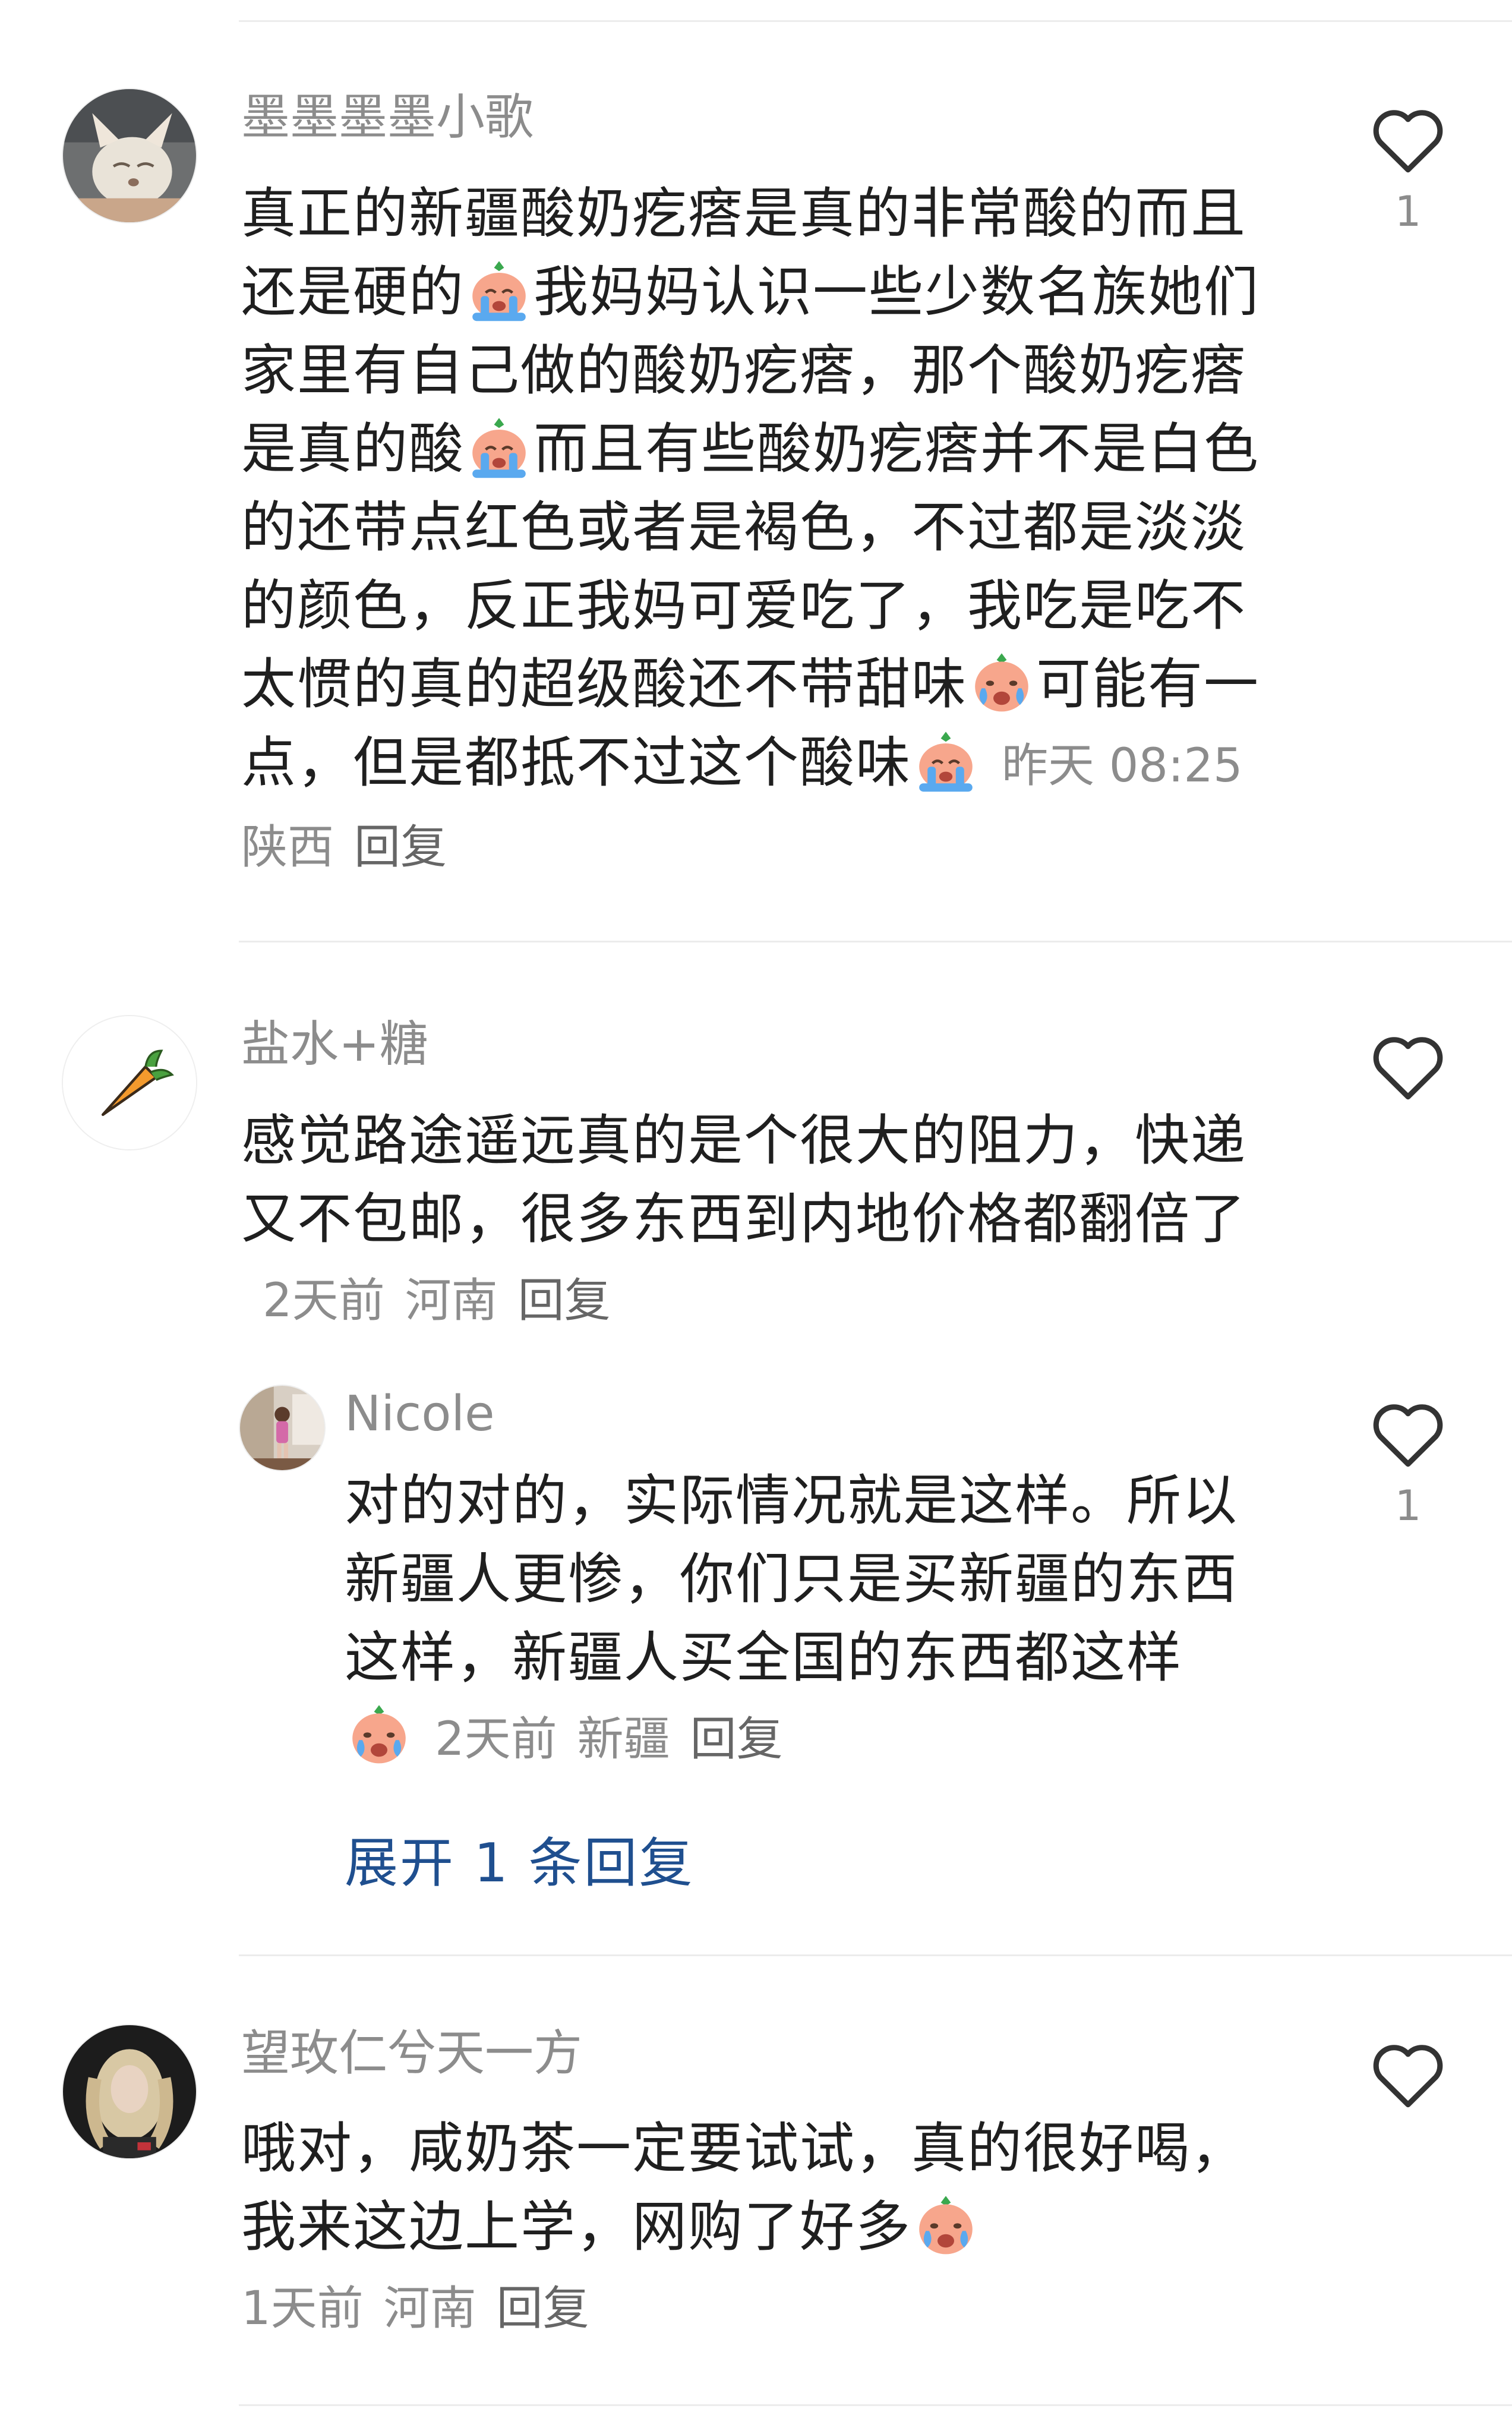 This screenshot has height=2434, width=1512. I want to click on girl-photo-avatar-icon, so click(282, 1428).